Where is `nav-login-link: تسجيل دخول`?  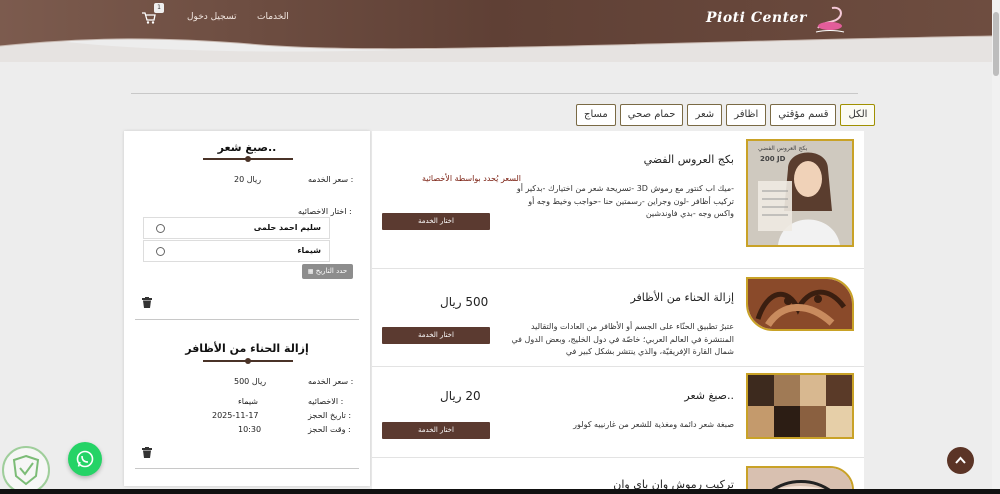
nav-login-link: تسجيل دخول is located at coordinates (212, 17).